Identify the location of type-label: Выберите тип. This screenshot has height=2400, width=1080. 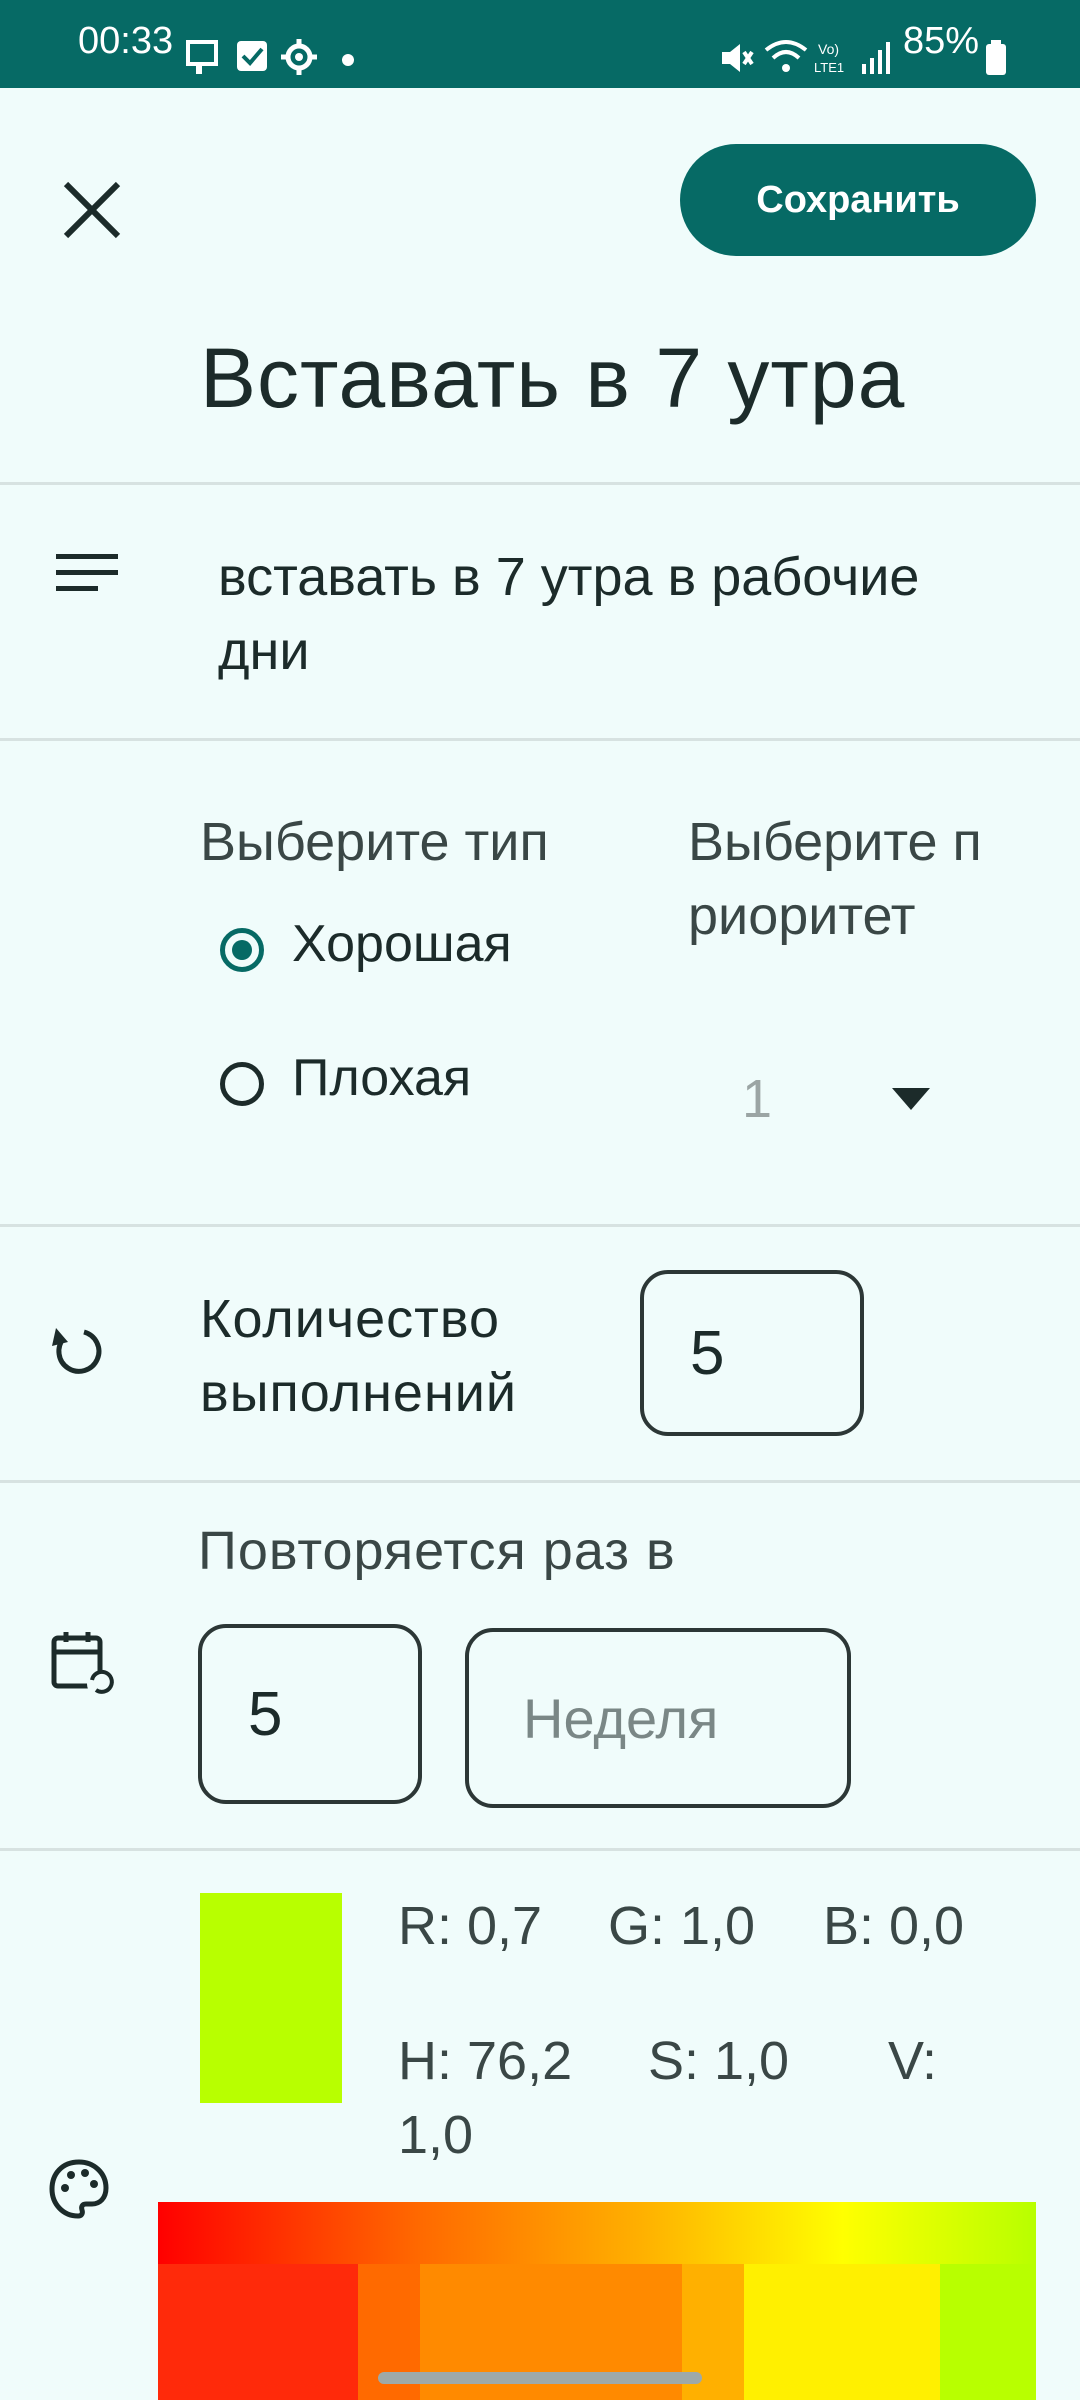
(374, 842).